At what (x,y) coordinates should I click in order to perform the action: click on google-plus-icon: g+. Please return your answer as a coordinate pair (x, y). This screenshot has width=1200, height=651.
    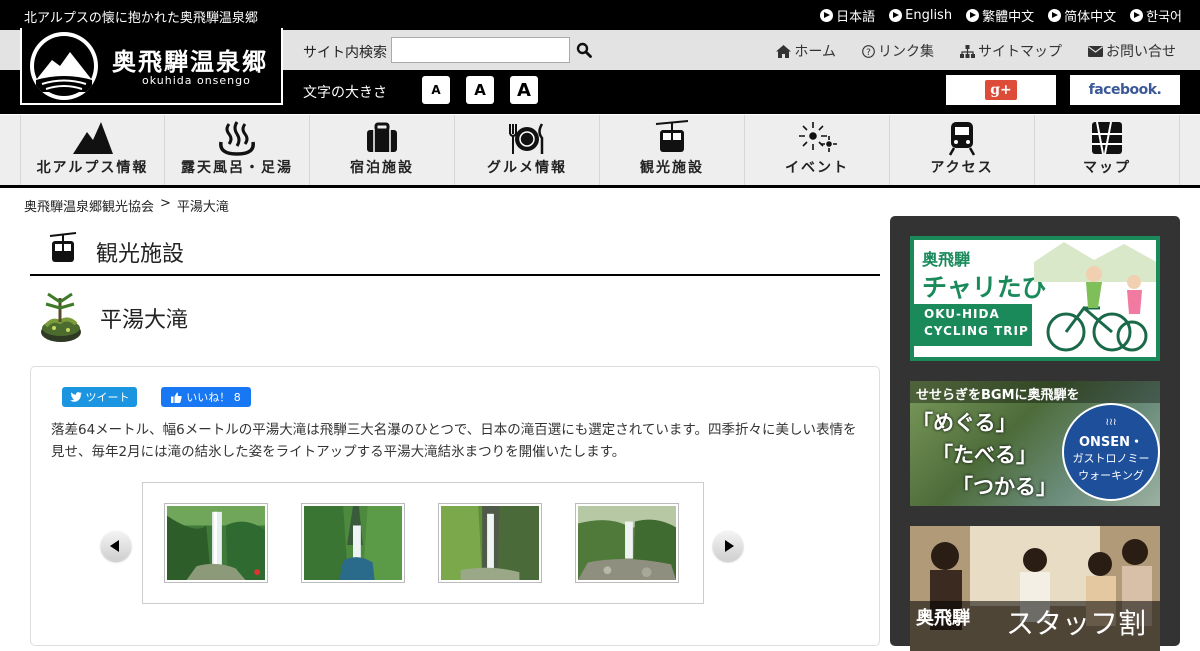
    Looking at the image, I should click on (1001, 90).